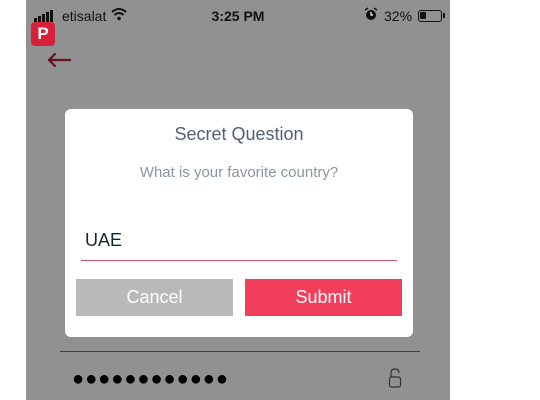 The image size is (540, 400). Describe the element at coordinates (430, 16) in the screenshot. I see `battery-icon` at that location.